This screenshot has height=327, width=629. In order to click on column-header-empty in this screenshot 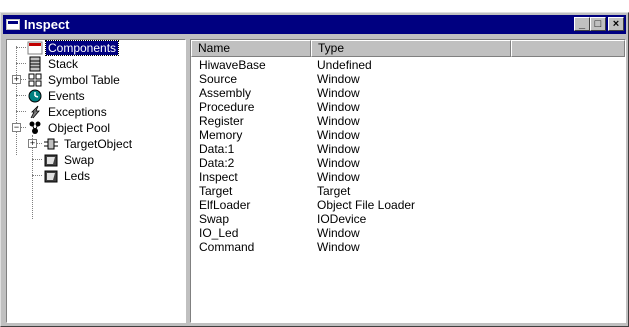, I will do `click(568, 48)`.